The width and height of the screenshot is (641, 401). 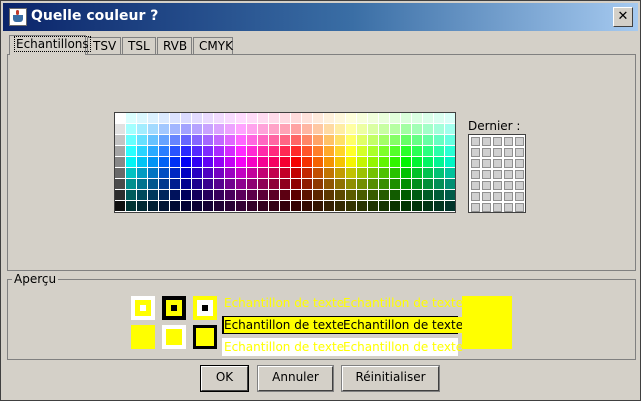 What do you see at coordinates (213, 45) in the screenshot?
I see `tab-cmyk: CMYK` at bounding box center [213, 45].